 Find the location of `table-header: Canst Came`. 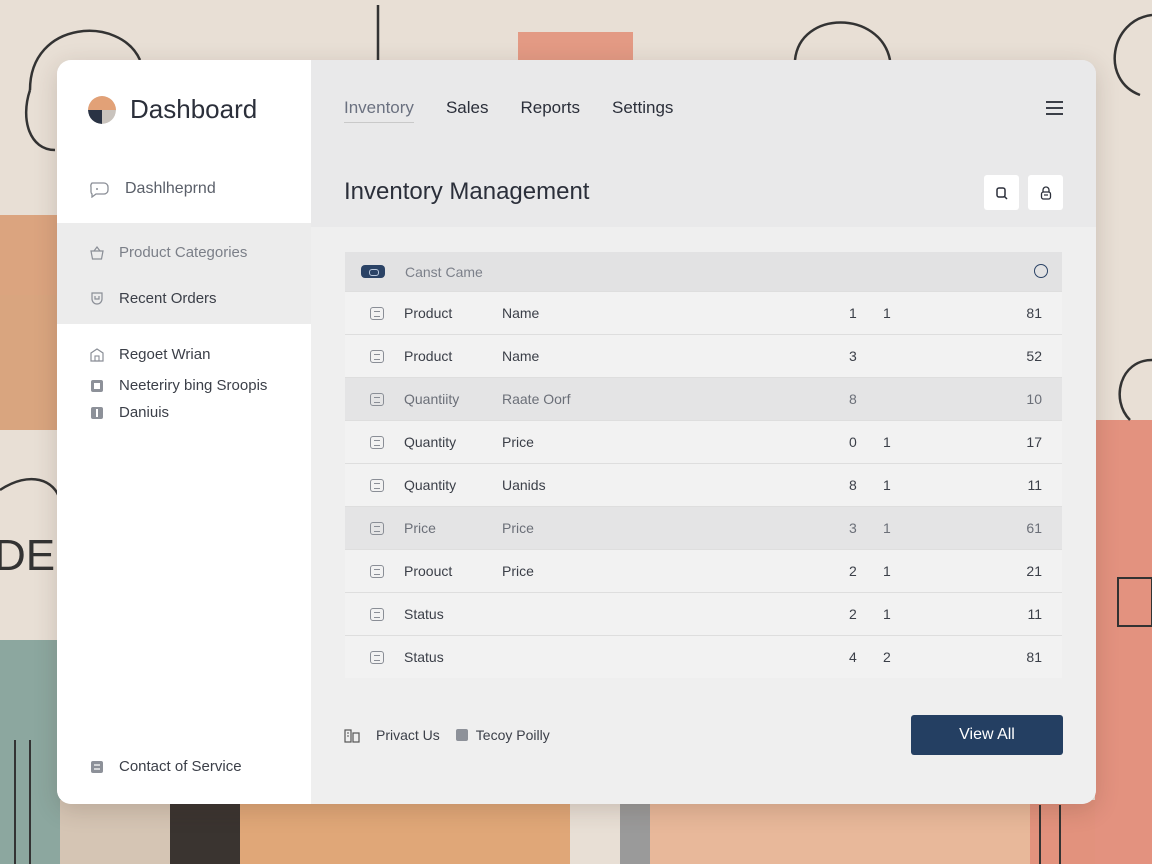

table-header: Canst Came is located at coordinates (703, 271).